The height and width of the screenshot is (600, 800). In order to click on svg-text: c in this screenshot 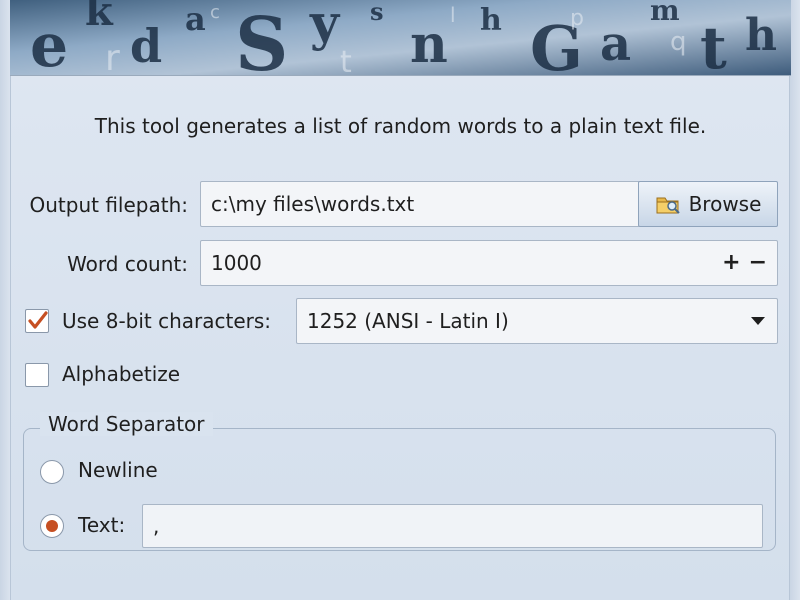, I will do `click(215, 12)`.